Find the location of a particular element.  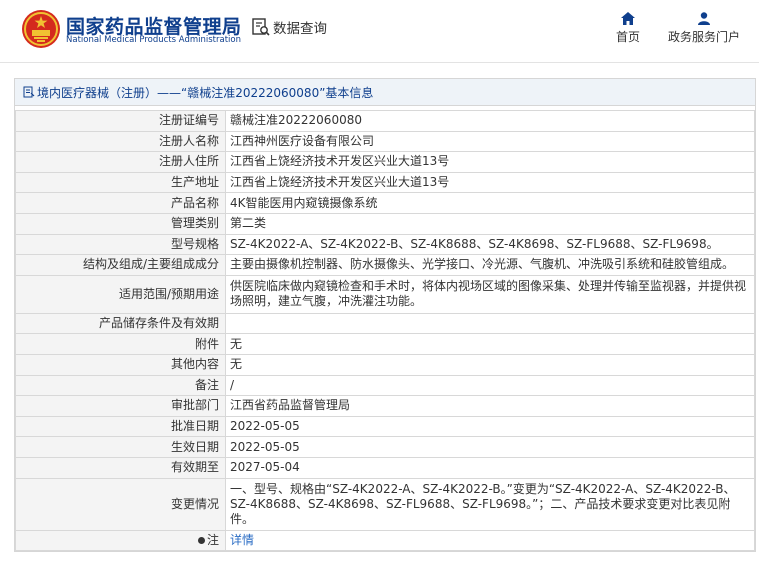

row-label: 有效期至 is located at coordinates (120, 467).